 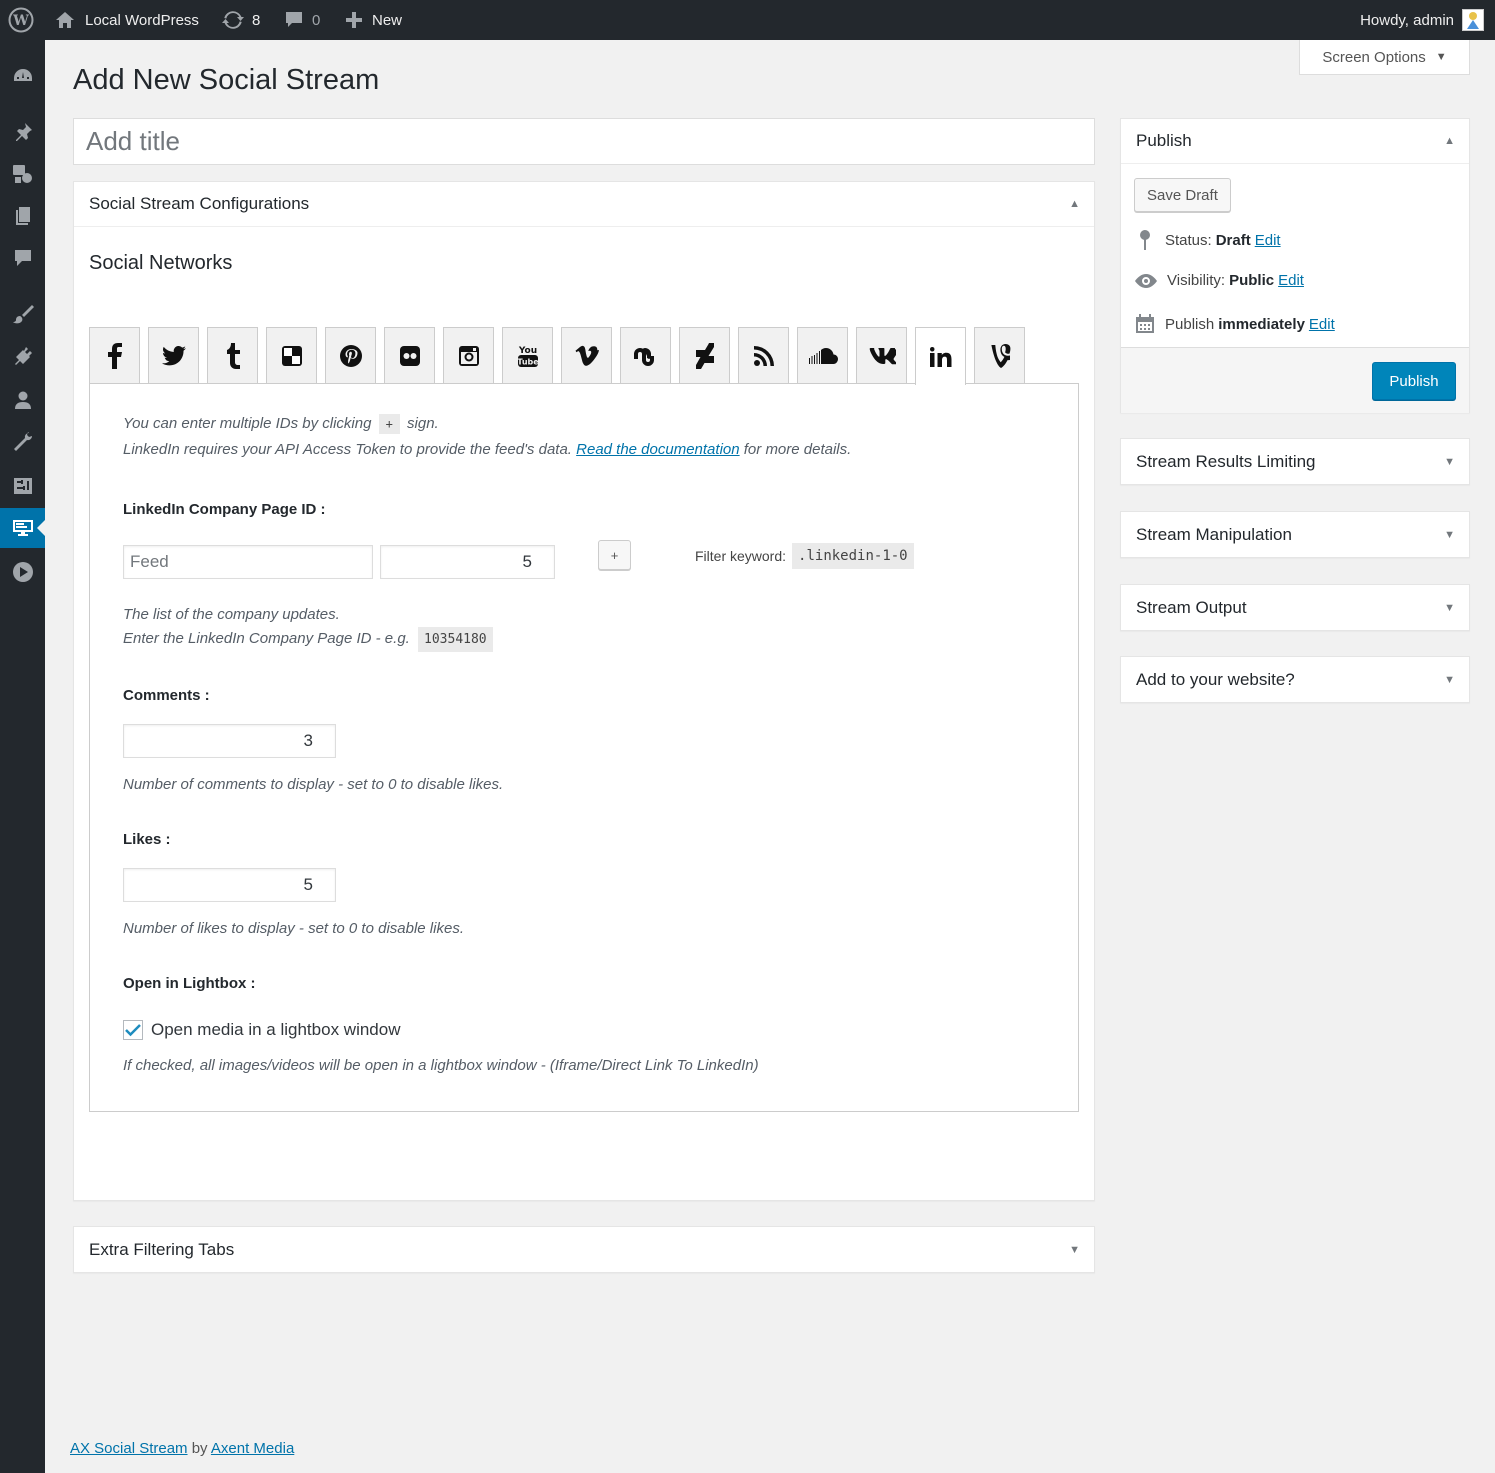 I want to click on visibility-value: Public, so click(x=1252, y=280).